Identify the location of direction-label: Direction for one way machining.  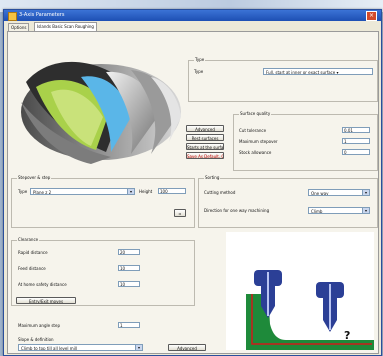
(237, 210).